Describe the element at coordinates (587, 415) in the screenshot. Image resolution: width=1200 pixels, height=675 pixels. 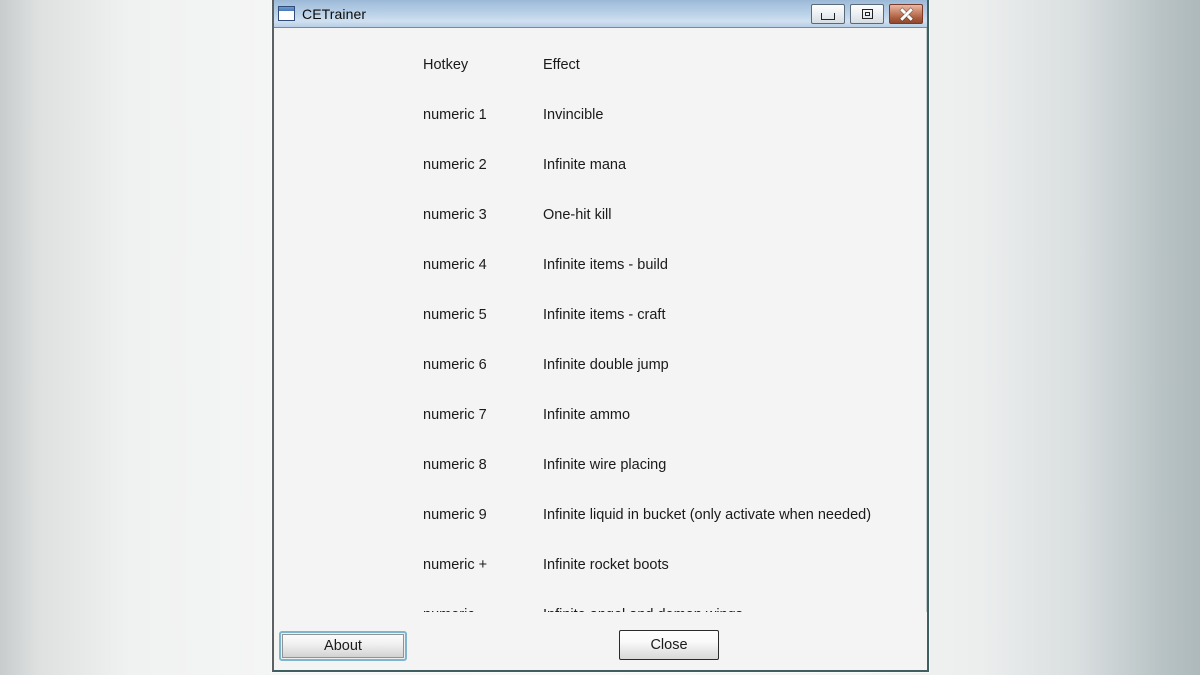
I see `cell-effect: Infinite ammo` at that location.